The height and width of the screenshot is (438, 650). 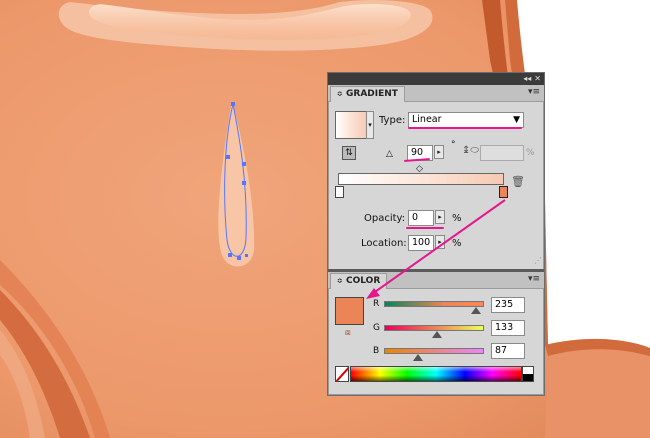 I want to click on angle-stepper: ▸, so click(x=439, y=152).